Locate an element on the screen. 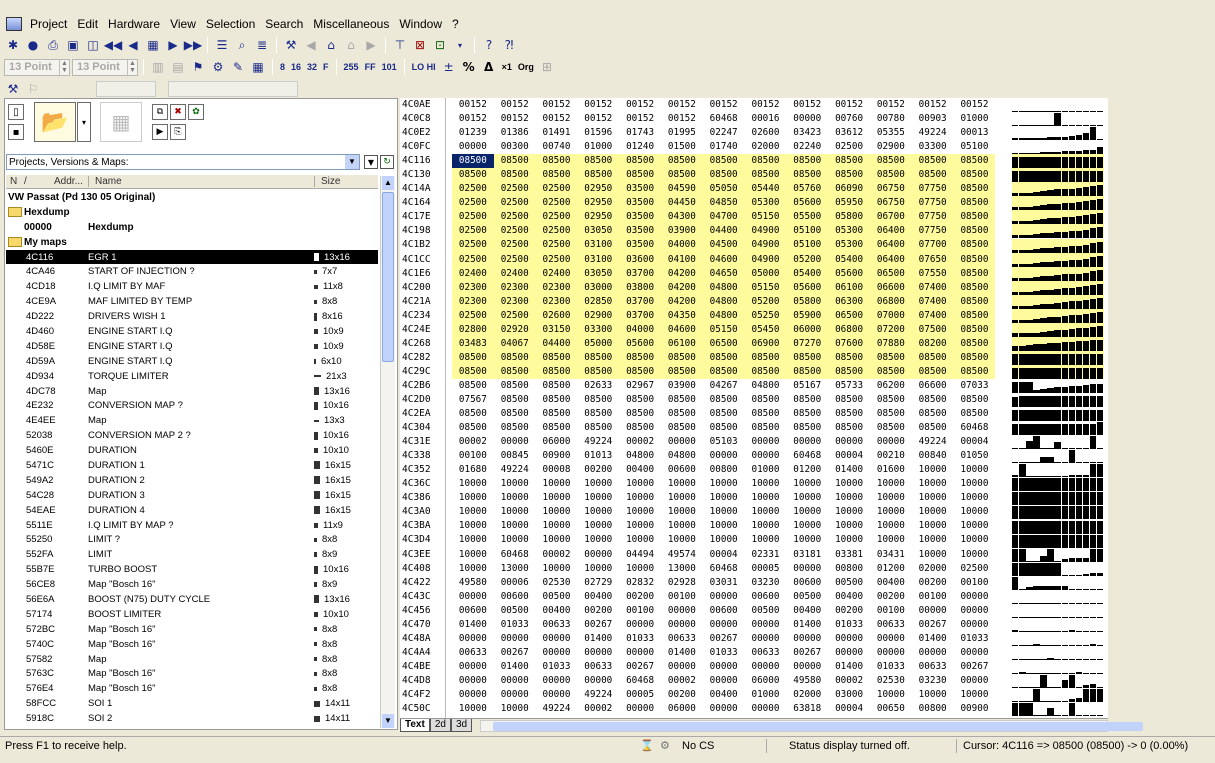 This screenshot has width=1215, height=763. hex-cell: 00300 is located at coordinates (515, 147).